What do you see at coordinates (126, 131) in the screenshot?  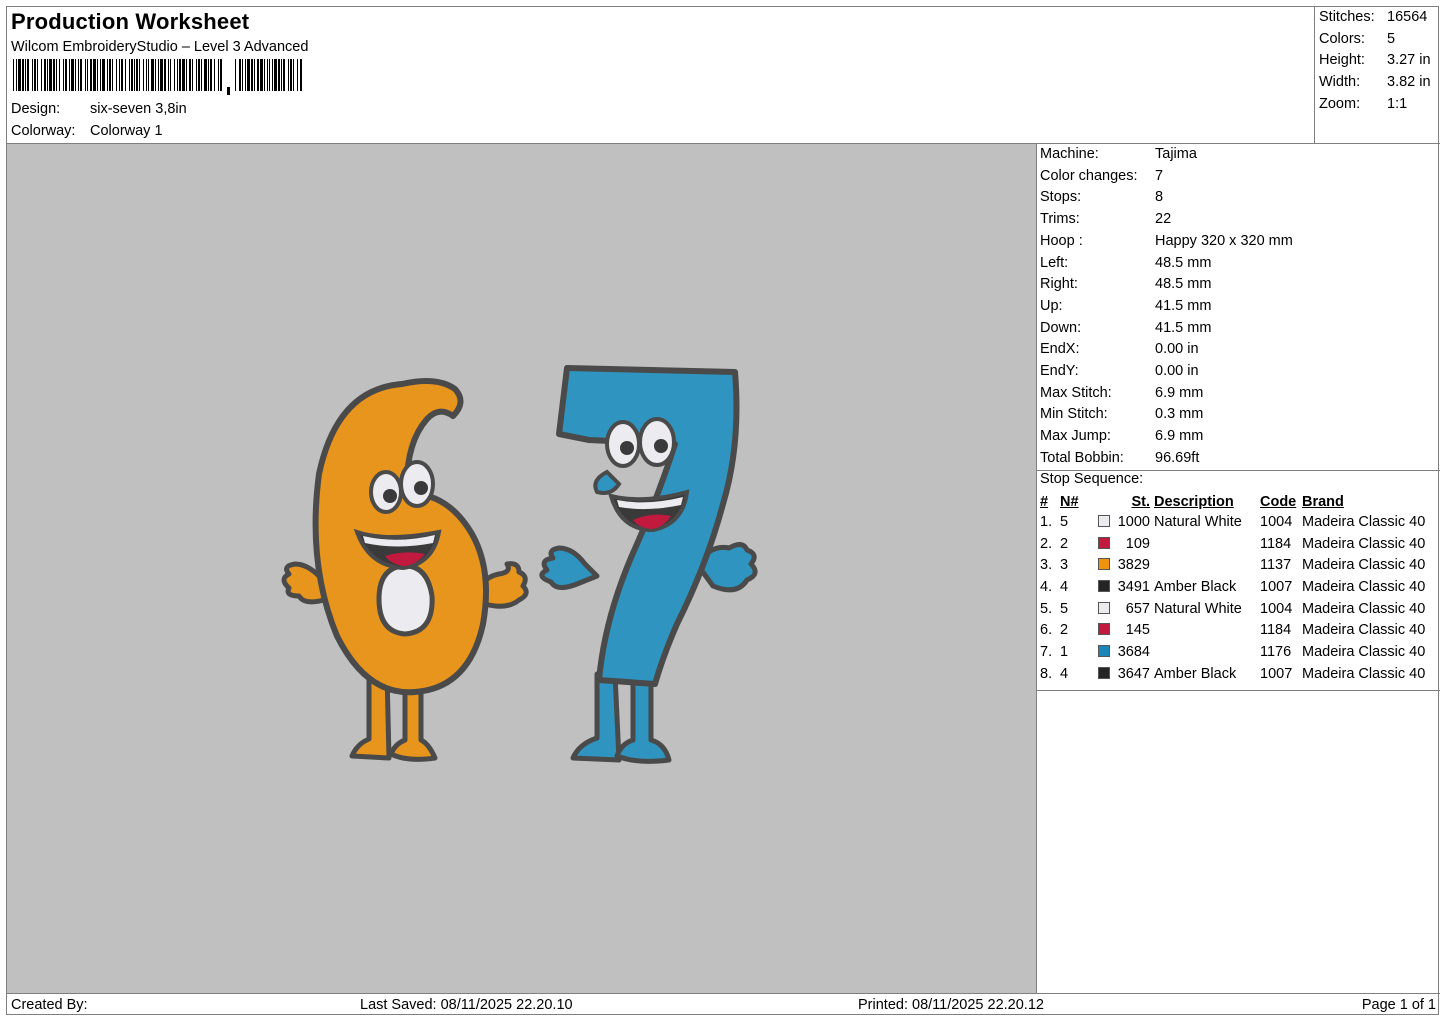 I see `colorway-value: Colorway 1` at bounding box center [126, 131].